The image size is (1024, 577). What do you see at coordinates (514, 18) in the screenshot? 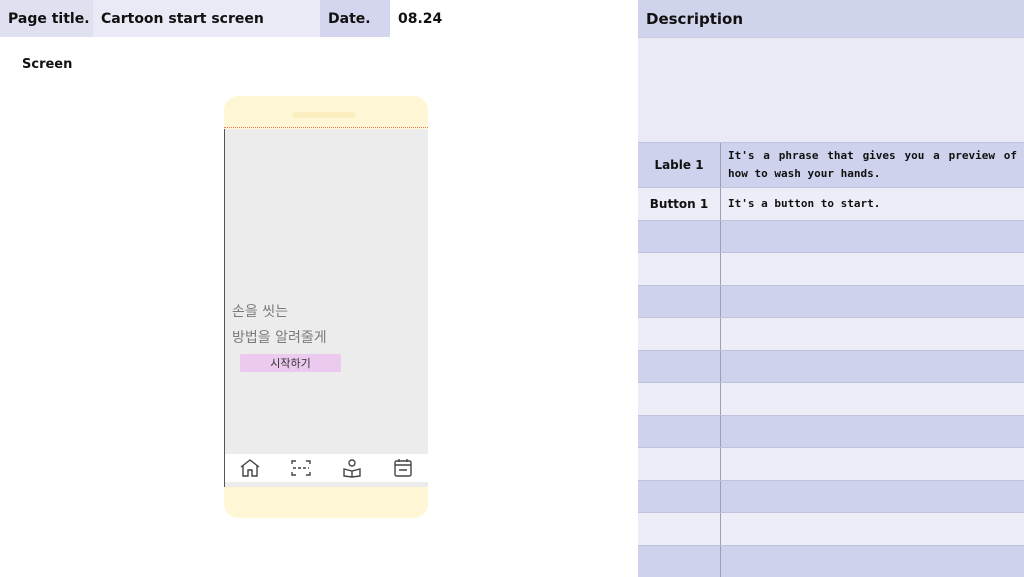
I see `date-value: 08.24` at bounding box center [514, 18].